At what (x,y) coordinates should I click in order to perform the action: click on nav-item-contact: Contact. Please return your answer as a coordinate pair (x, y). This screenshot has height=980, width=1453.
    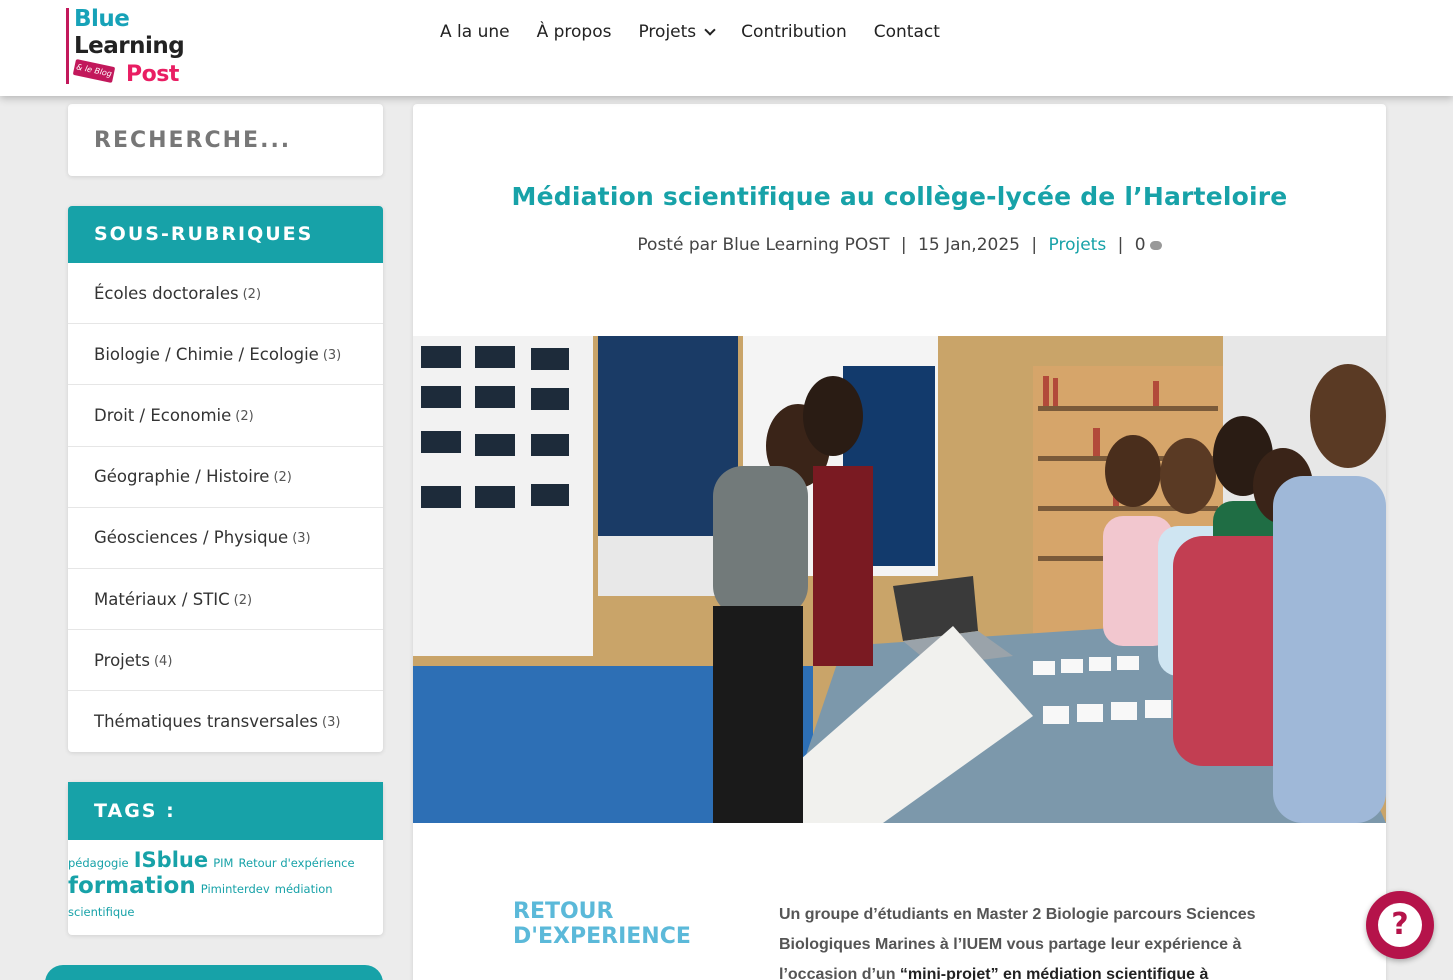
    Looking at the image, I should click on (907, 32).